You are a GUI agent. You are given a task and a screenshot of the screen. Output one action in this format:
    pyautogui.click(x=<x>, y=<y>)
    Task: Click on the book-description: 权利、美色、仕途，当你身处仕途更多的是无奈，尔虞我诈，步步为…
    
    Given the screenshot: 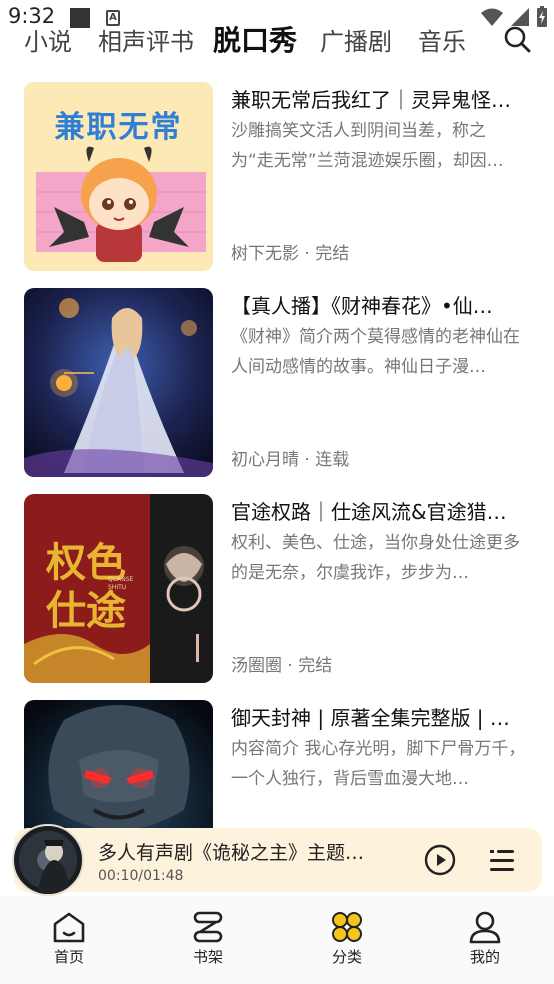 What is the action you would take?
    pyautogui.click(x=375, y=558)
    